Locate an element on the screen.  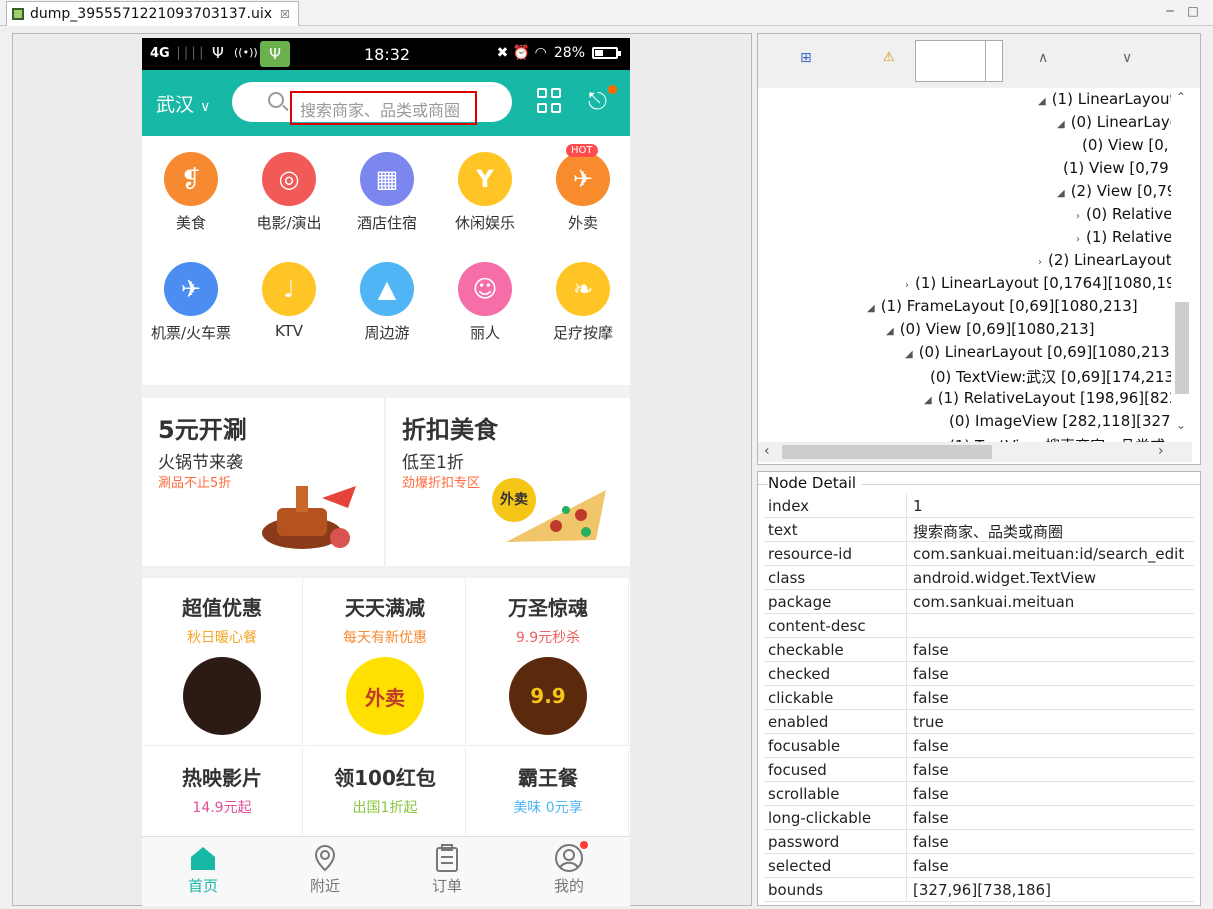
promo-discount-food: 折扣美食 低至1折 劲爆折扣专区 外卖 is located at coordinates (508, 482).